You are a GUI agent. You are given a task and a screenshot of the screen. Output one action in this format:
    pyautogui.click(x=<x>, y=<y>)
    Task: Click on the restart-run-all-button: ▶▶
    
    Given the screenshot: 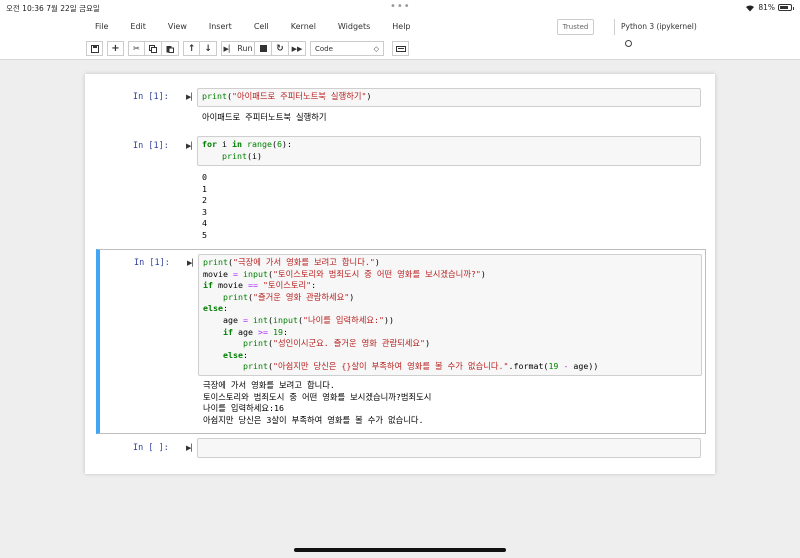 What is the action you would take?
    pyautogui.click(x=297, y=48)
    